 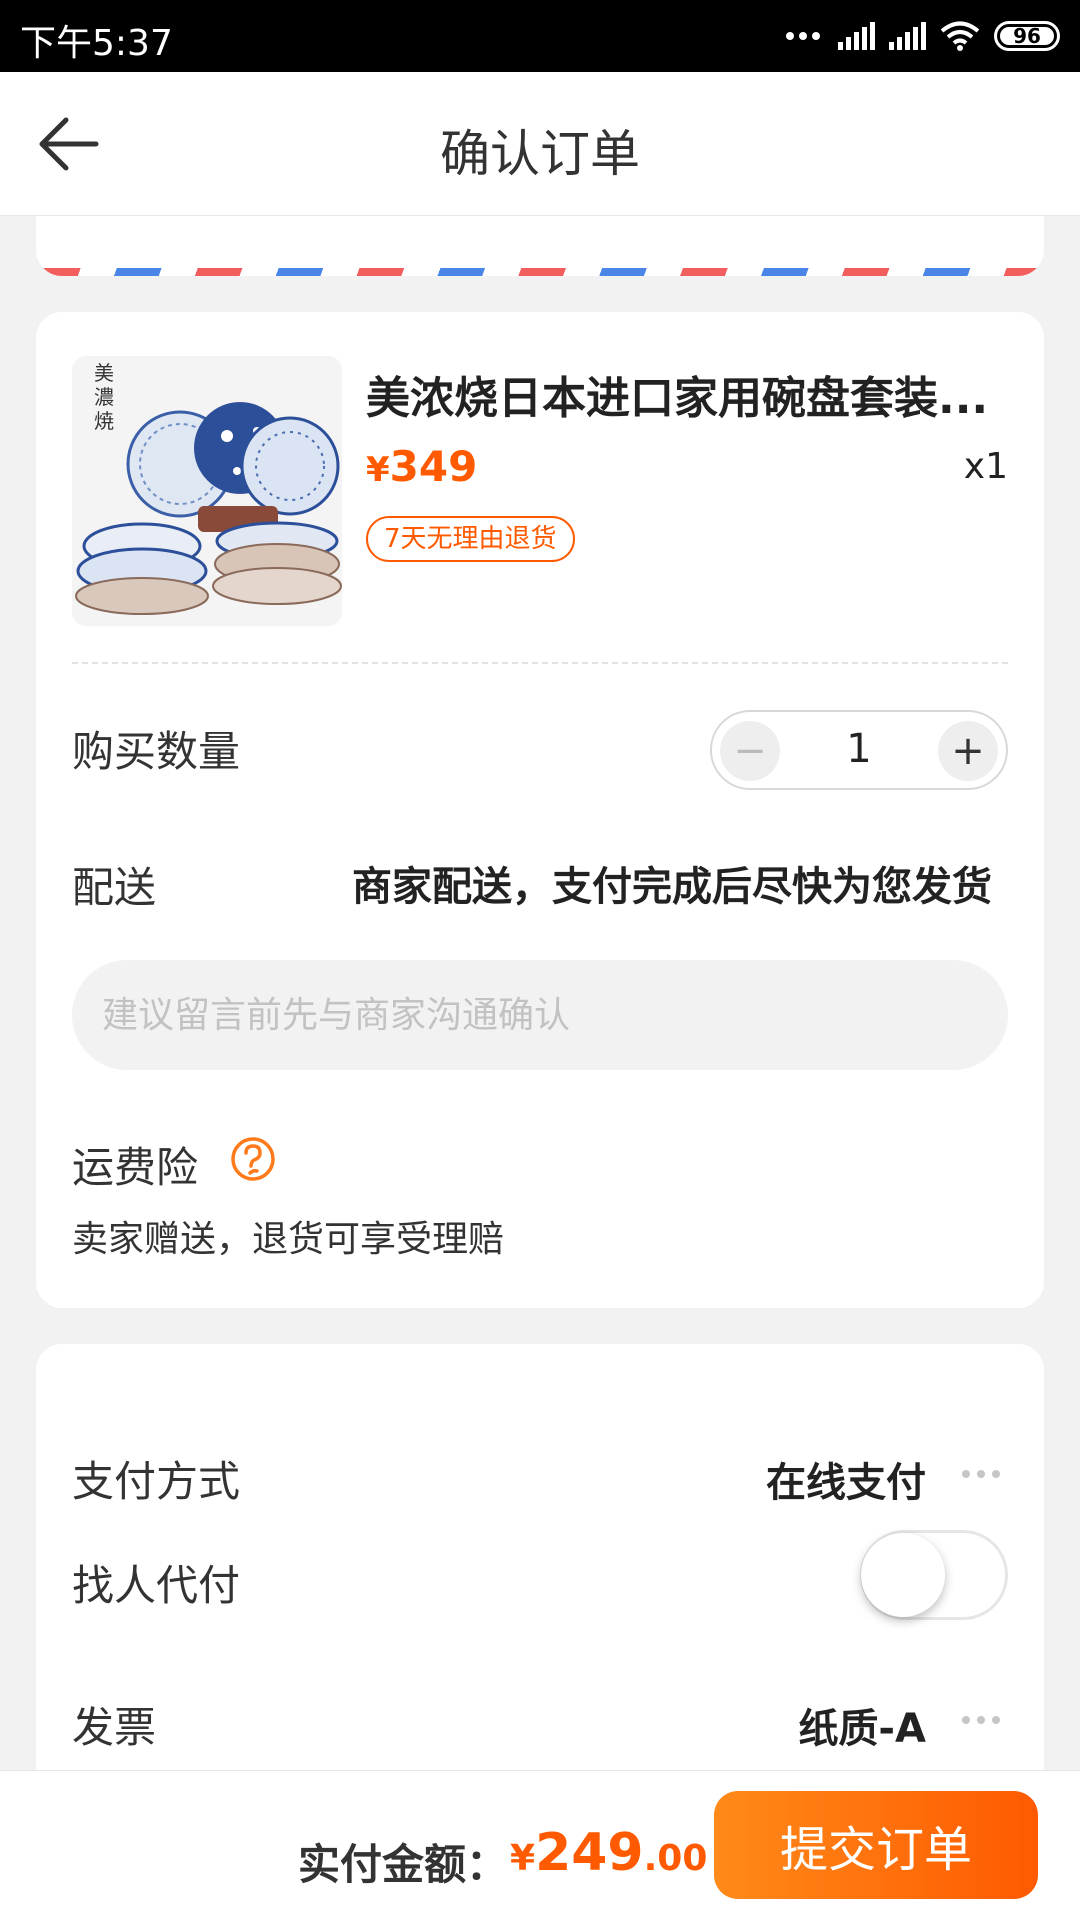 I want to click on product-image: 美 濃 焼, so click(x=207, y=491).